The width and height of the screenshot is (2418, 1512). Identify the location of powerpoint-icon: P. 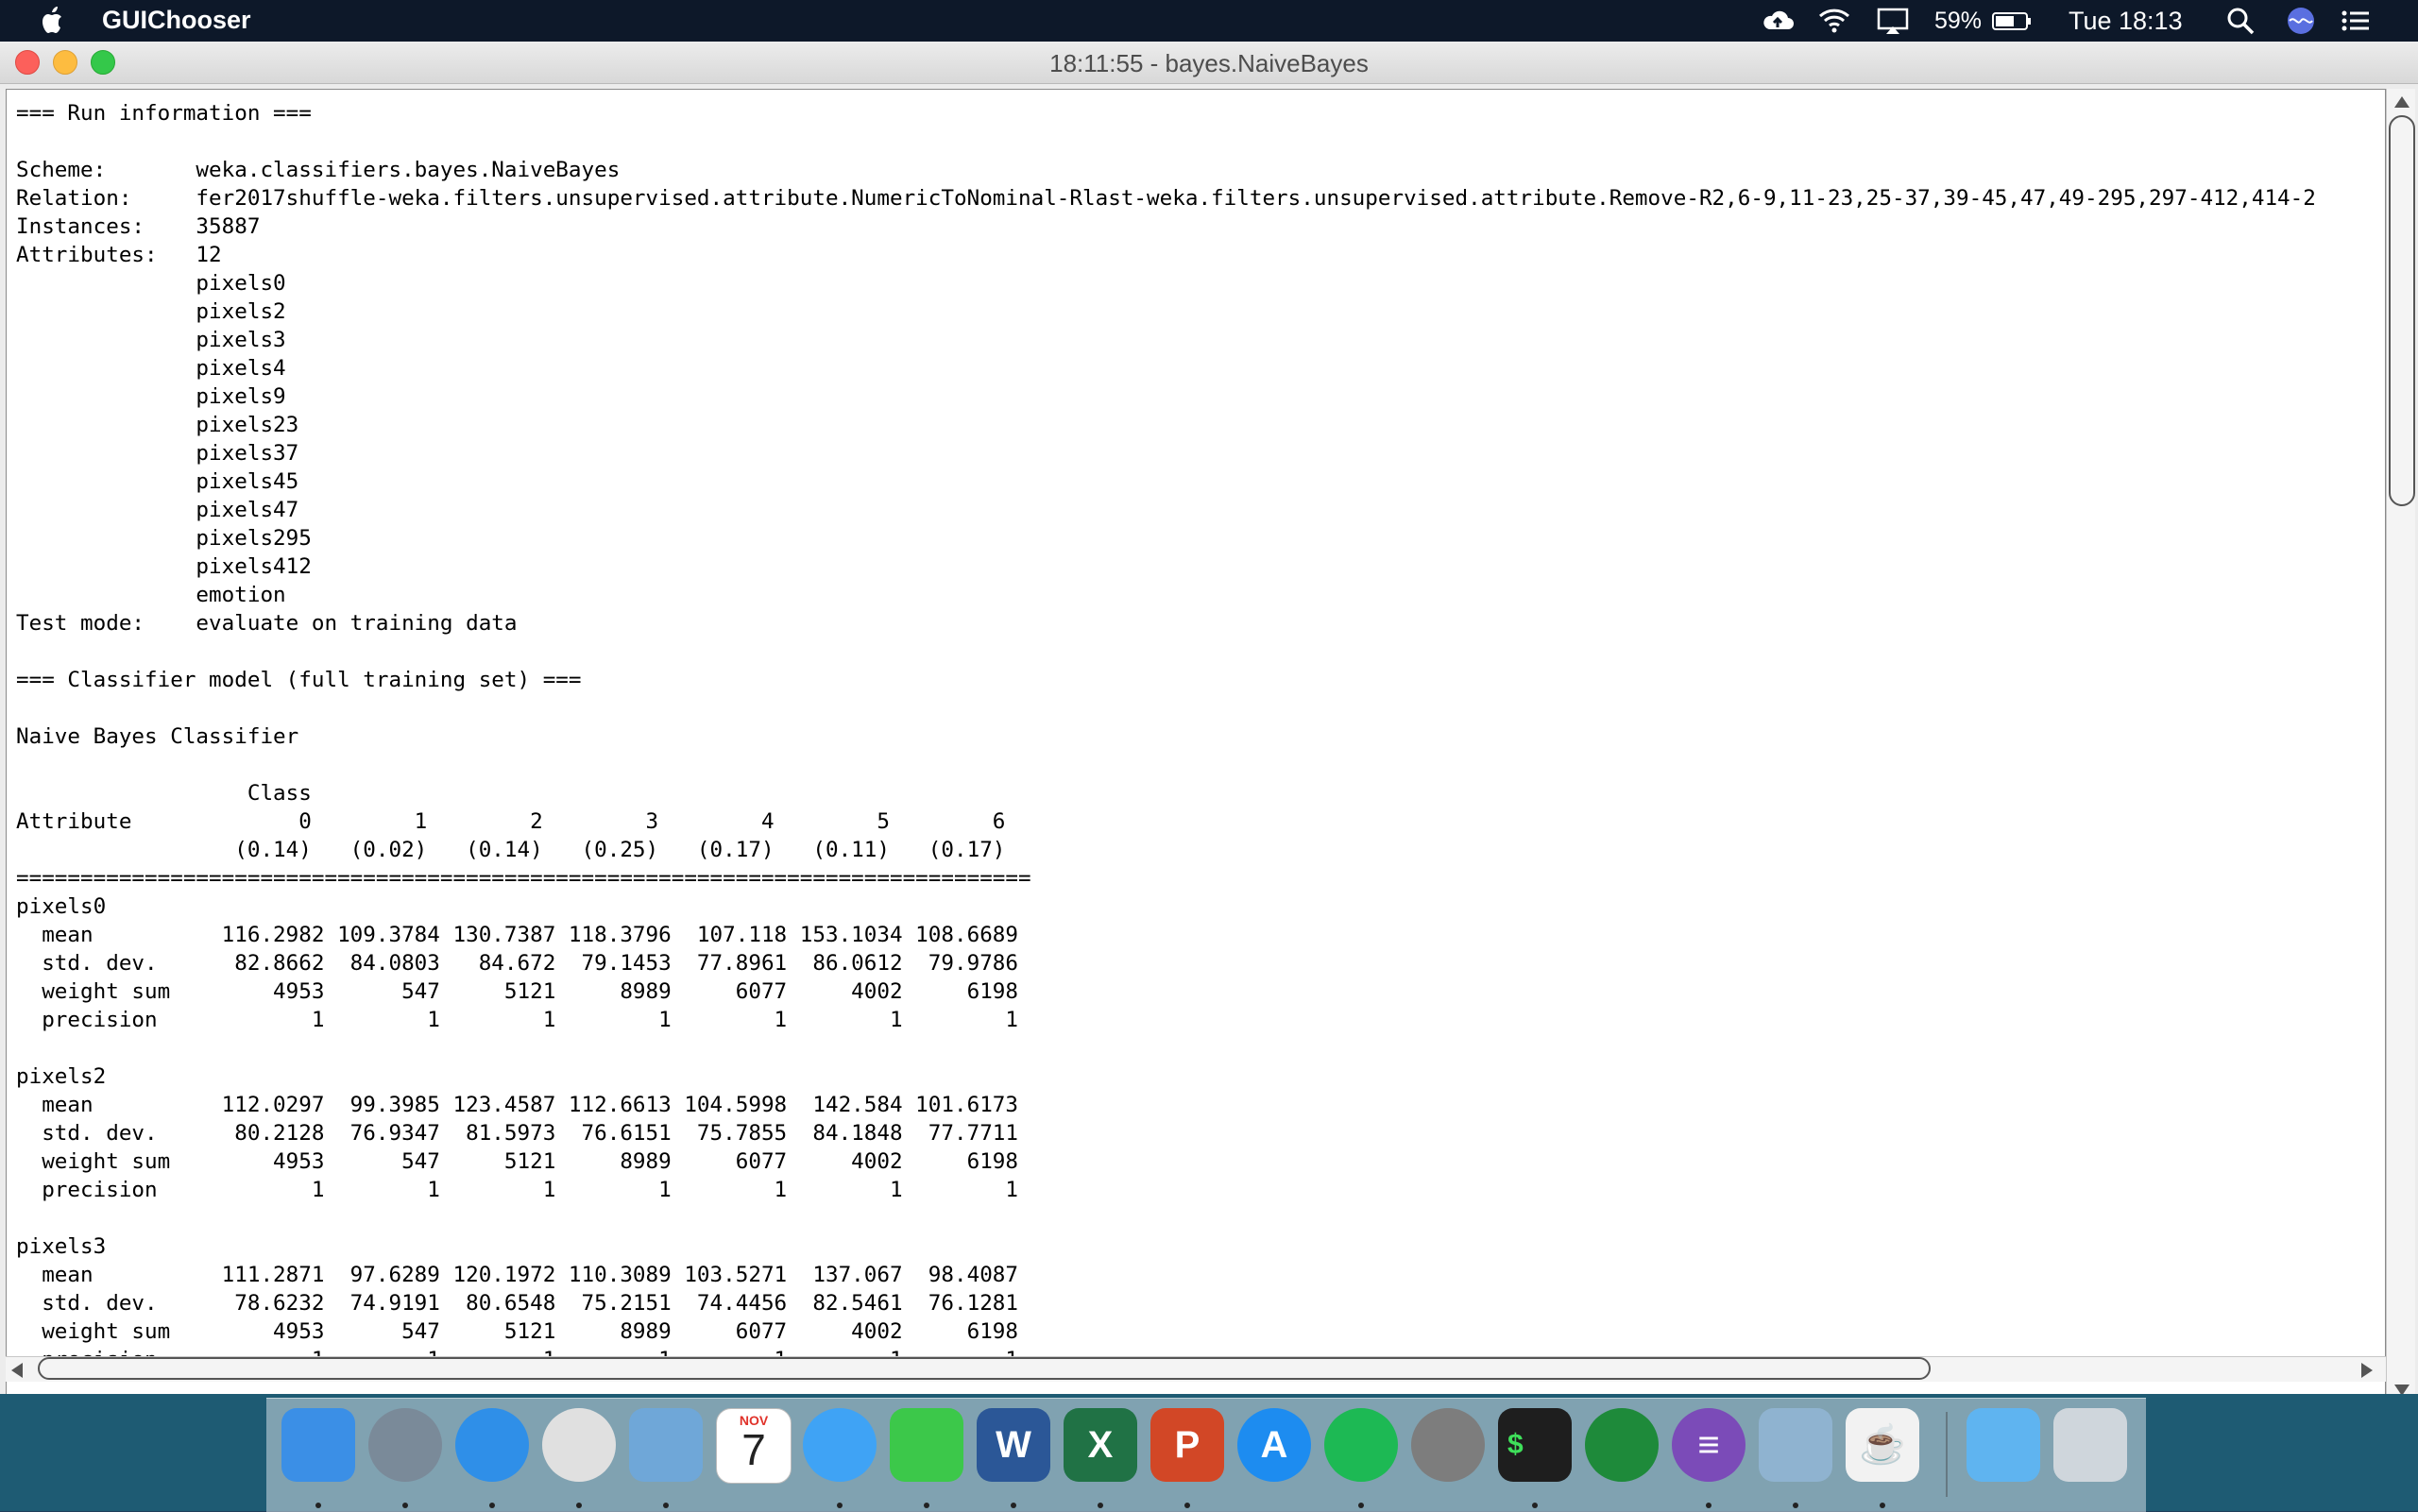
(1187, 1445).